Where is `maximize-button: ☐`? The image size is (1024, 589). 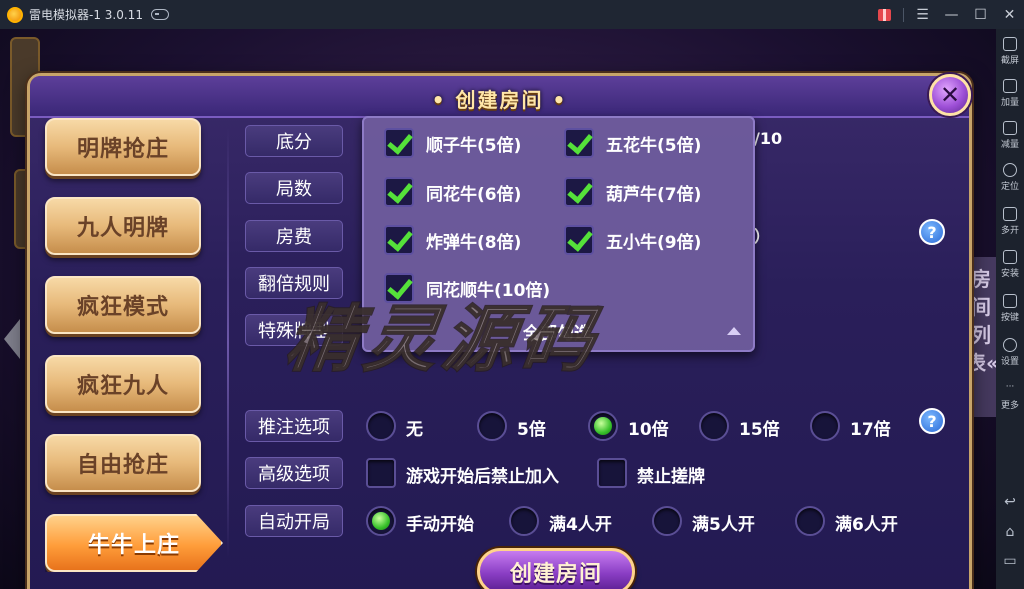
maximize-button: ☐ is located at coordinates (980, 14).